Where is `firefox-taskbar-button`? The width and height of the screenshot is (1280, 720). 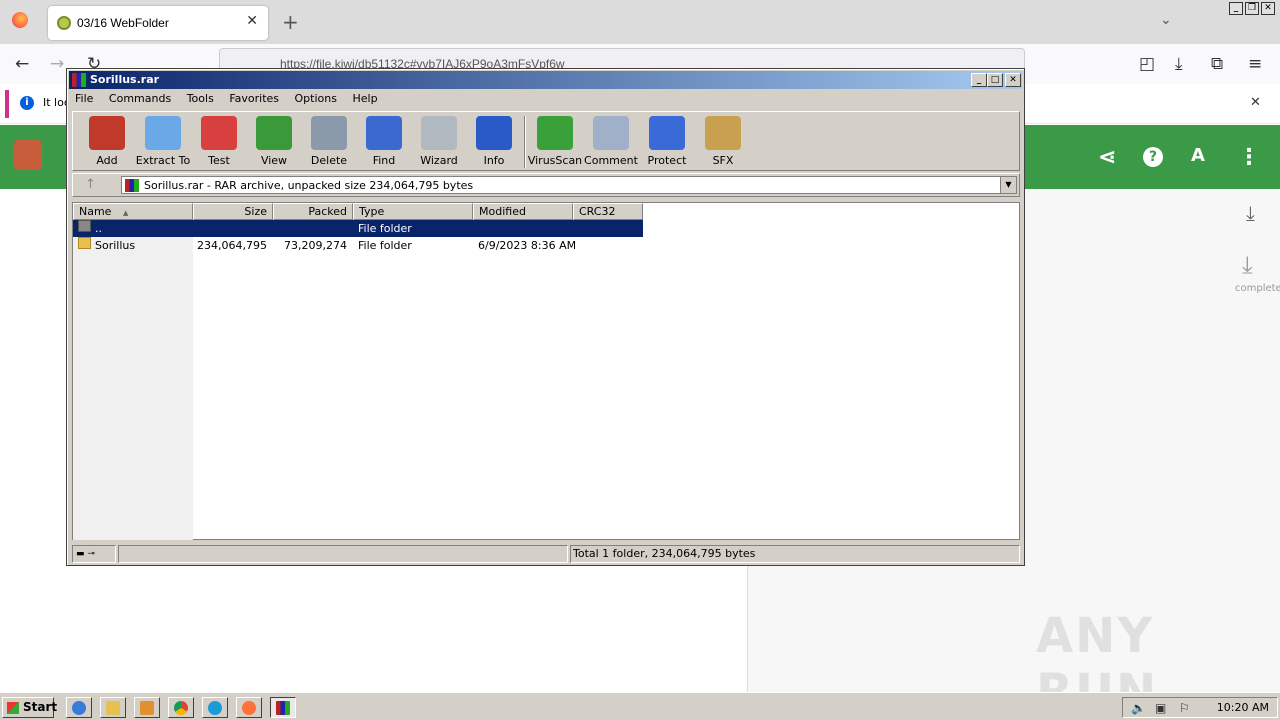
firefox-taskbar-button is located at coordinates (249, 707).